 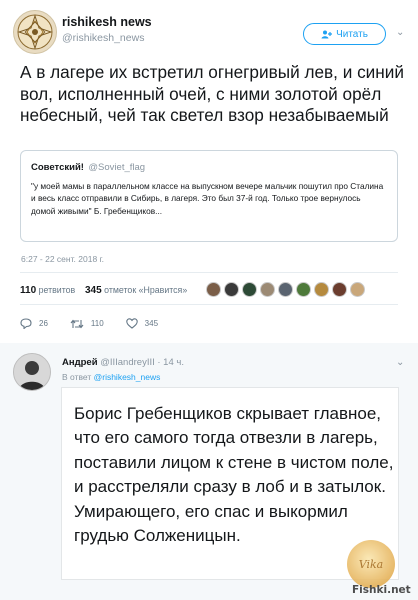 I want to click on follow-label: Читать, so click(x=352, y=34).